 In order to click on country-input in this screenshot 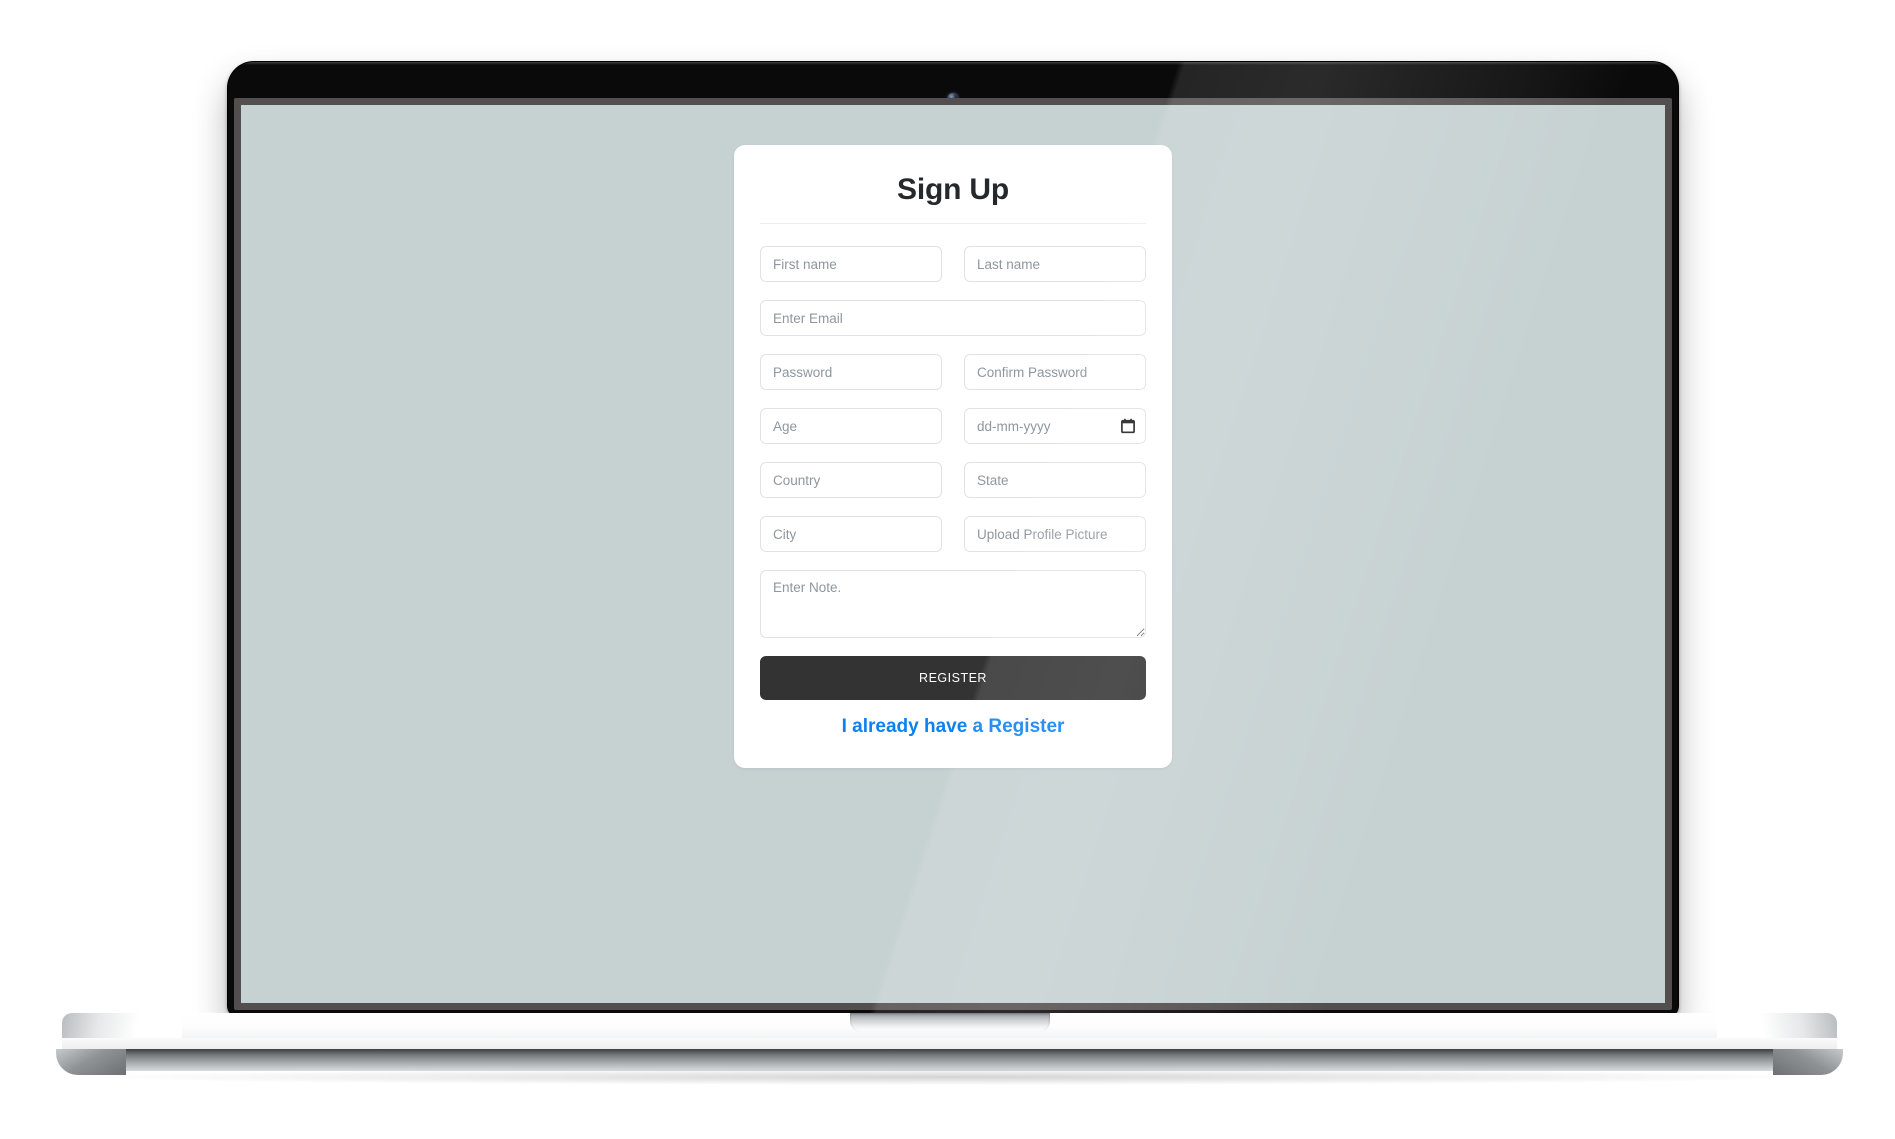, I will do `click(851, 480)`.